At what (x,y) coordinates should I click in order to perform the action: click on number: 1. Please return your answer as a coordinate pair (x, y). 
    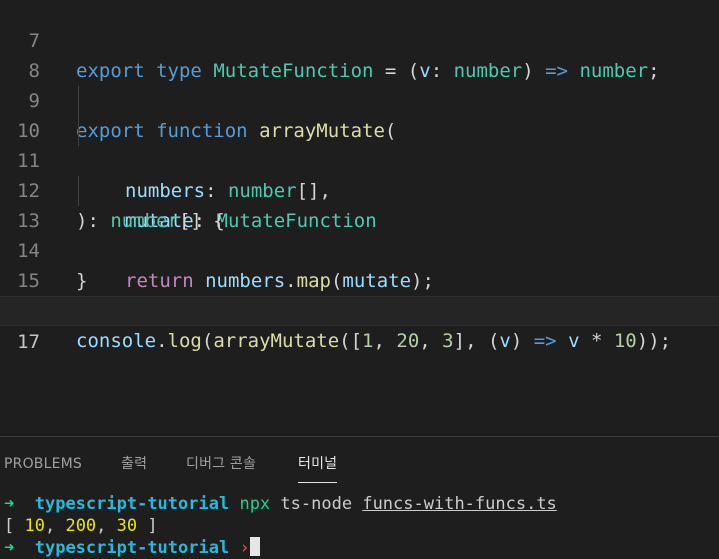
    Looking at the image, I should click on (368, 341).